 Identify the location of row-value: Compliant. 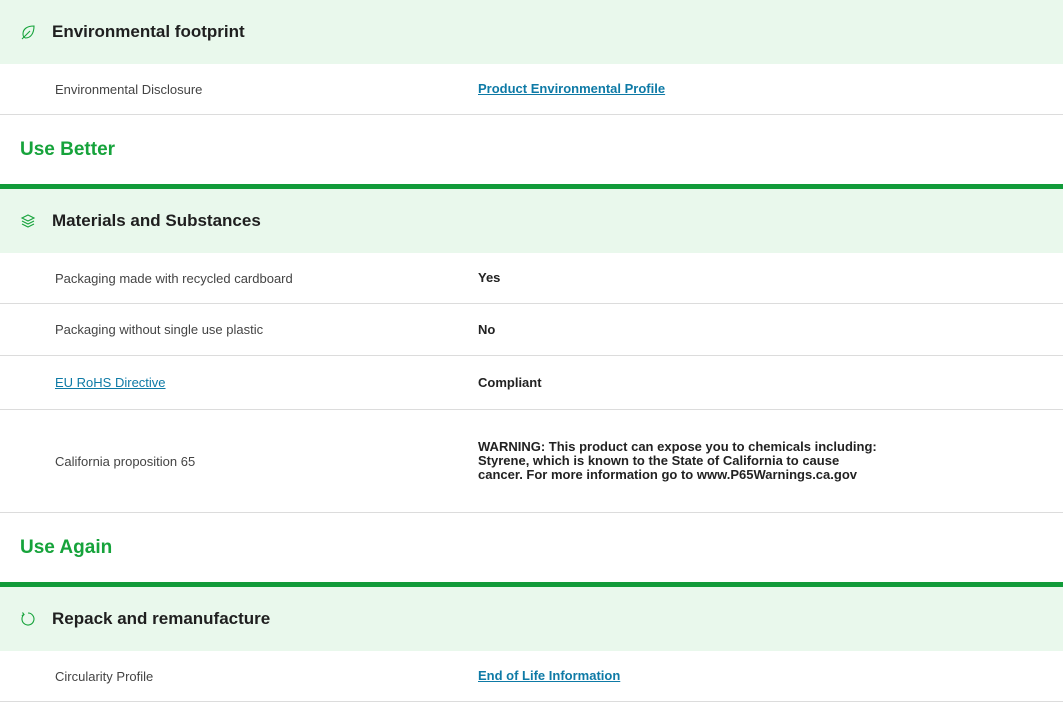
(510, 382).